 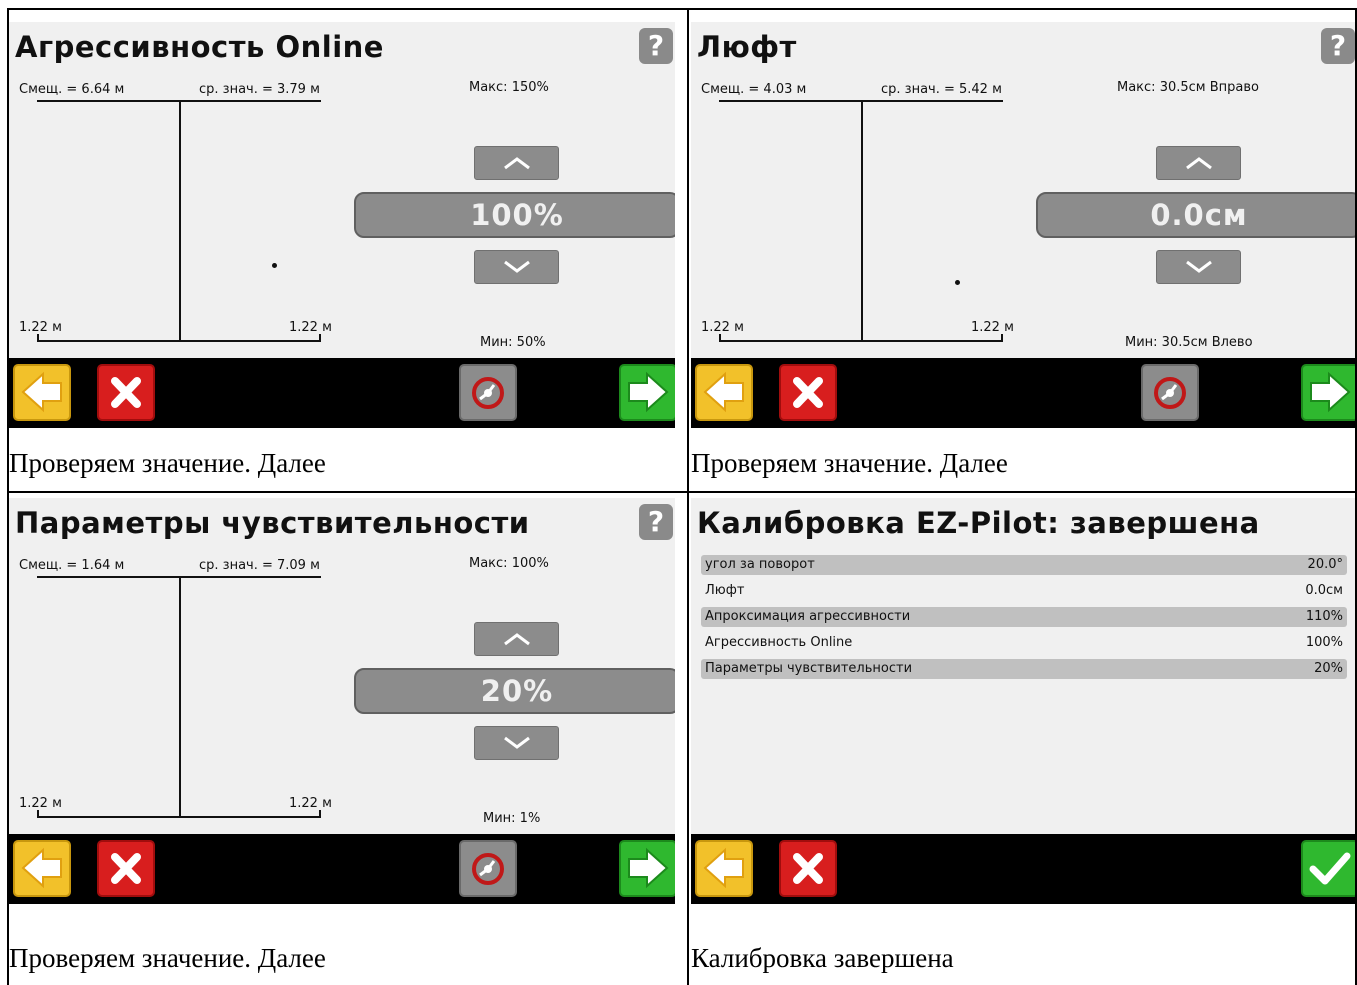 What do you see at coordinates (725, 590) in the screenshot?
I see `summary-row-label: Люфт` at bounding box center [725, 590].